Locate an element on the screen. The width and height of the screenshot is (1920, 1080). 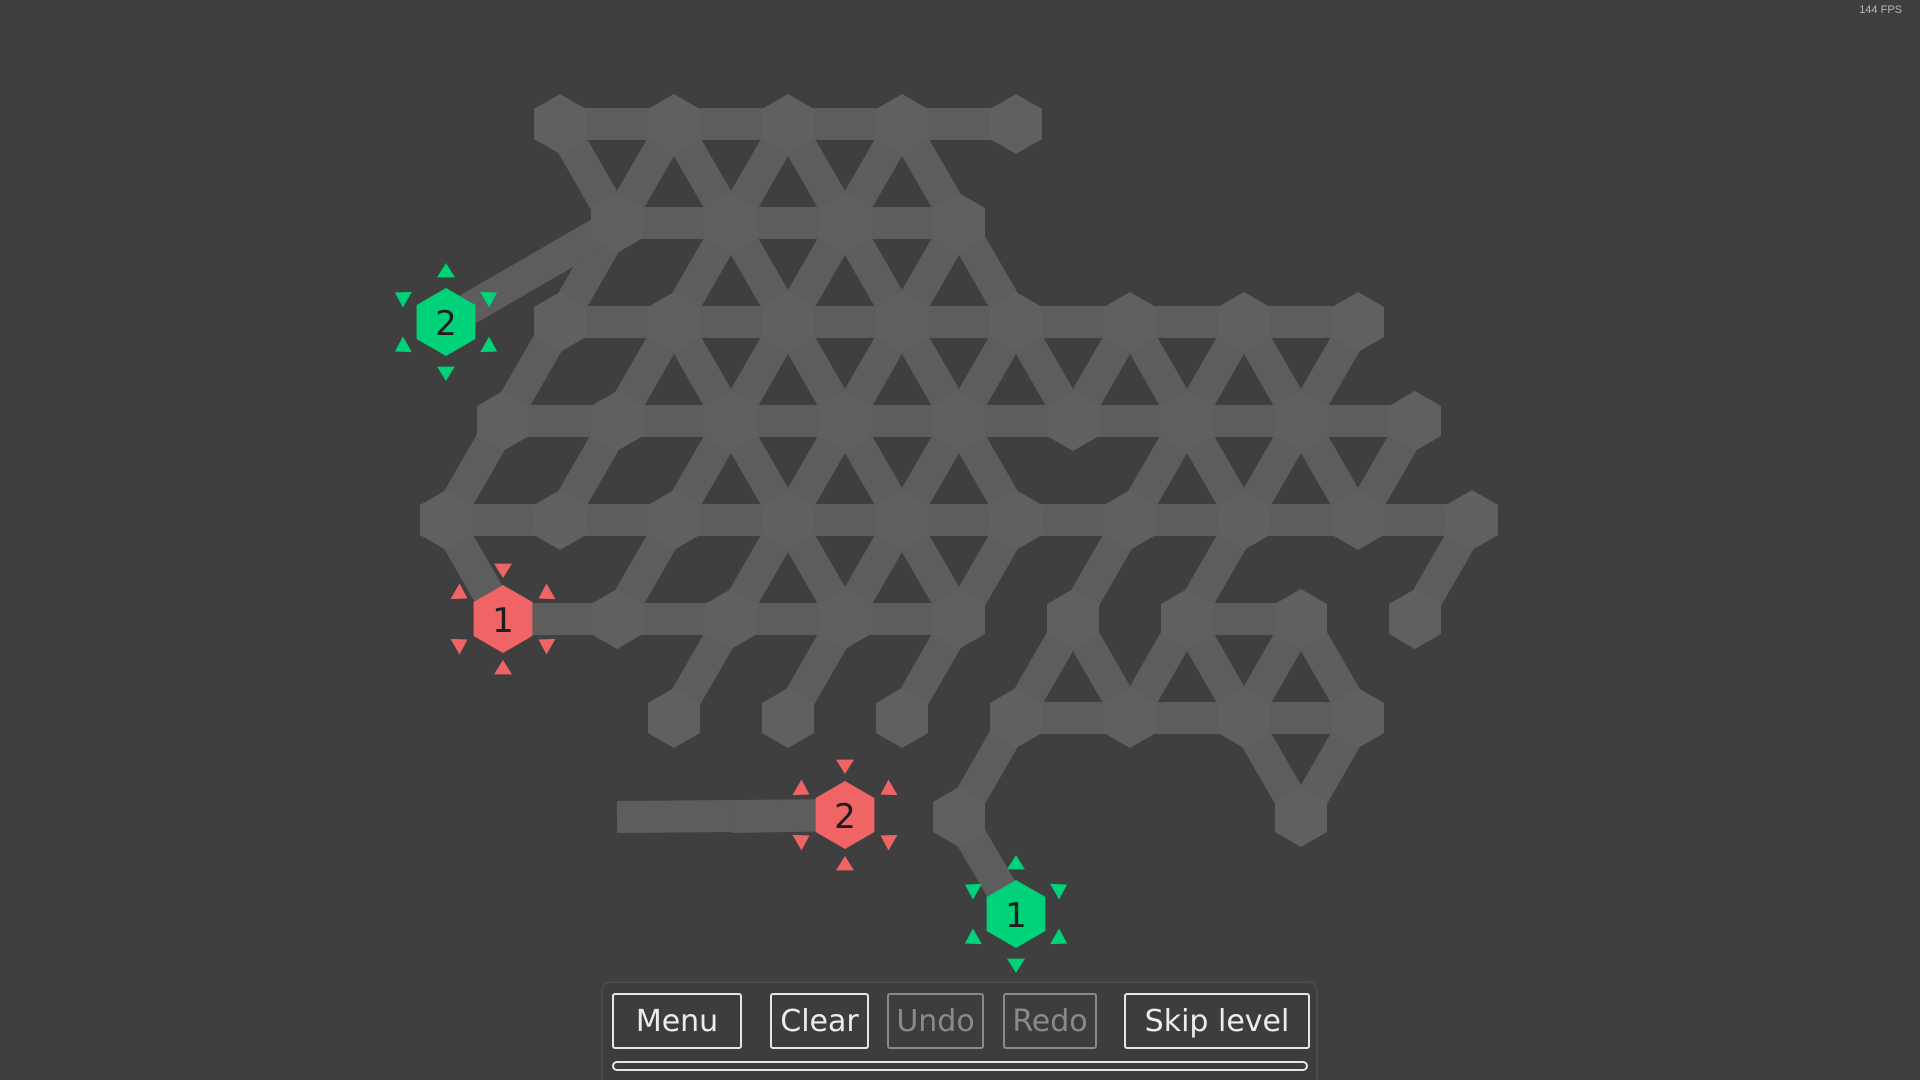
undo-button: Undo is located at coordinates (935, 1021).